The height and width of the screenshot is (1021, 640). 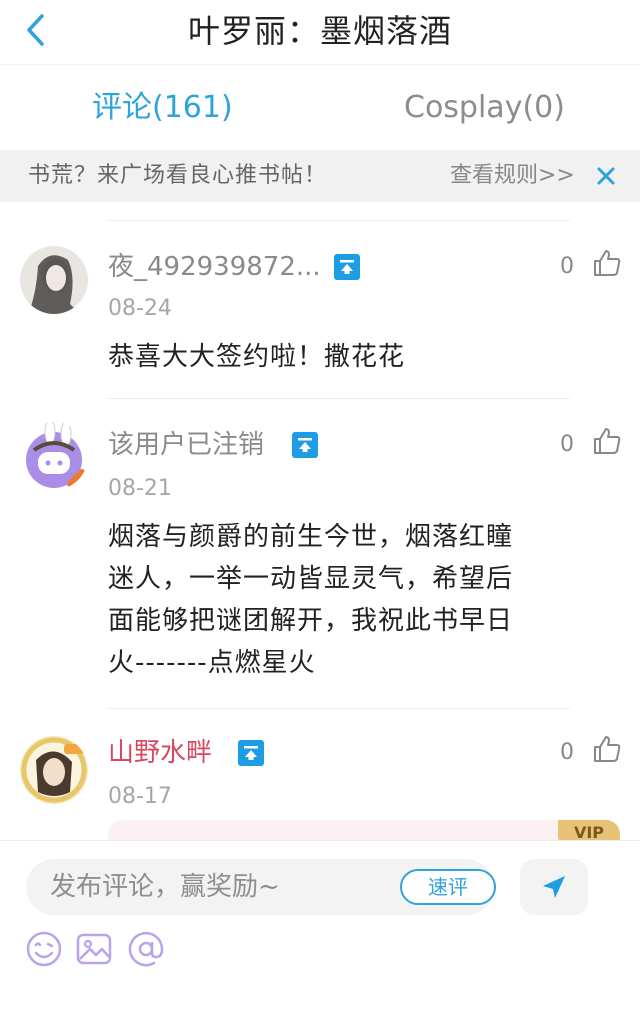 I want to click on at-icon, so click(x=146, y=949).